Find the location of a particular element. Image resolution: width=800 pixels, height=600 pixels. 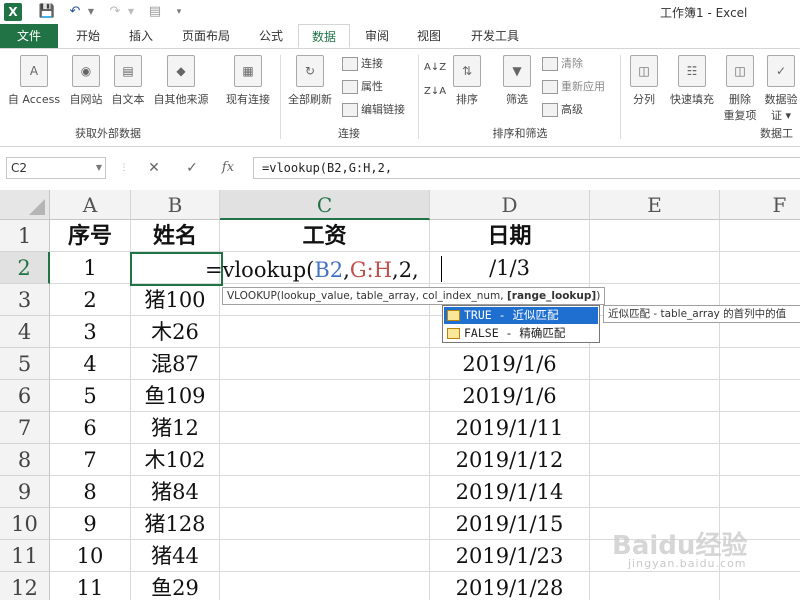

row-header-7: 7 is located at coordinates (25, 428).